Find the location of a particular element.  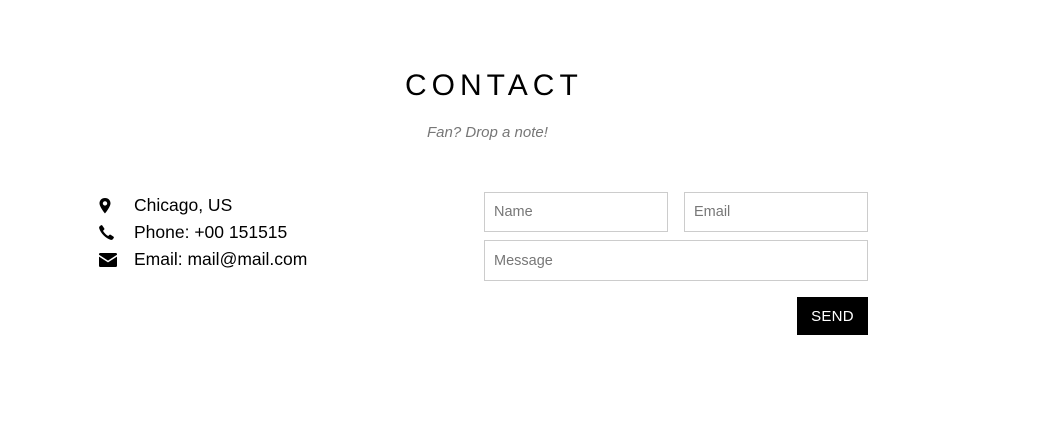

contact-title: CONTACT is located at coordinates (494, 85).